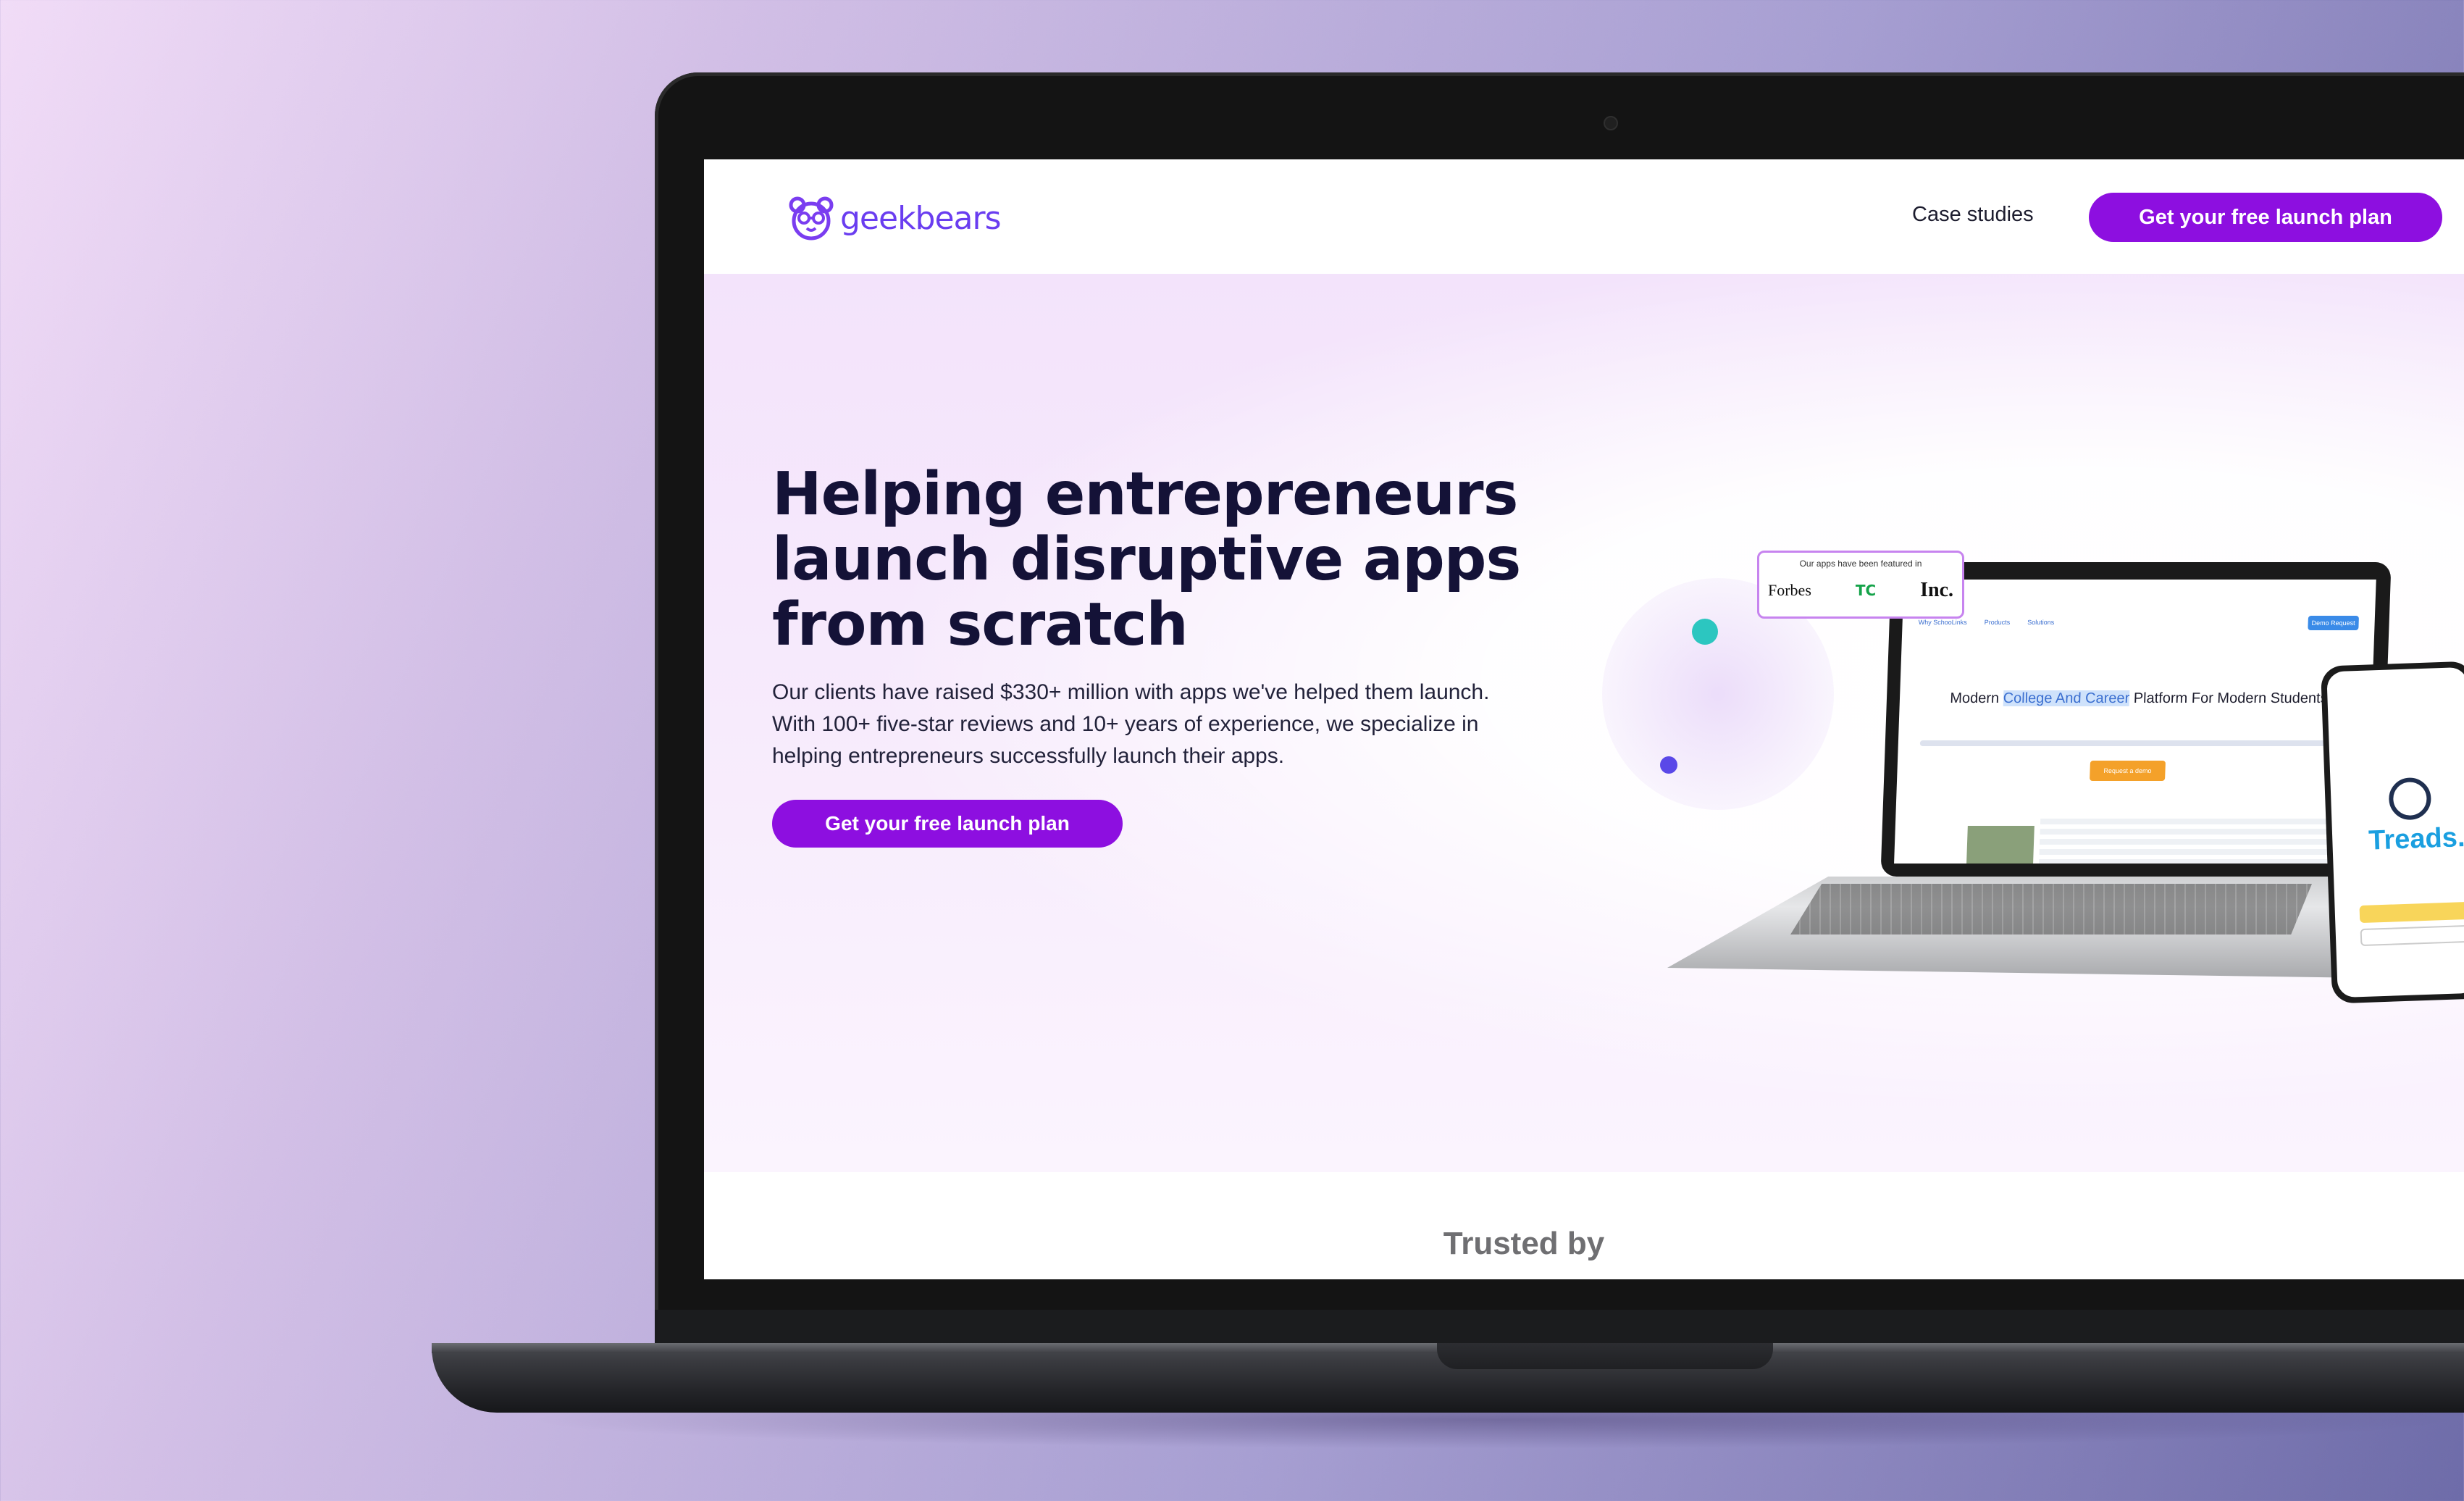 Image resolution: width=2464 pixels, height=1501 pixels. I want to click on mockup-video-thumbnail, so click(2000, 845).